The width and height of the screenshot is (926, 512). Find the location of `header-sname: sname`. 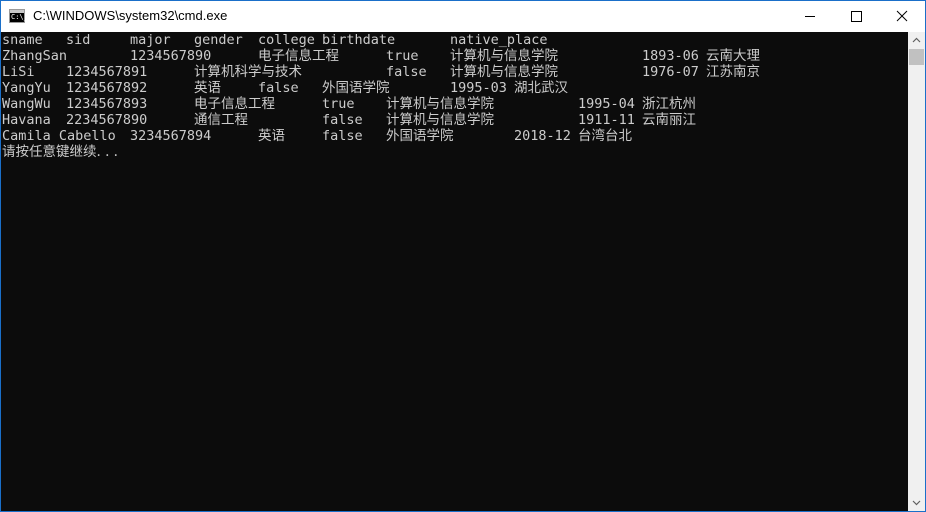

header-sname: sname is located at coordinates (22, 40).